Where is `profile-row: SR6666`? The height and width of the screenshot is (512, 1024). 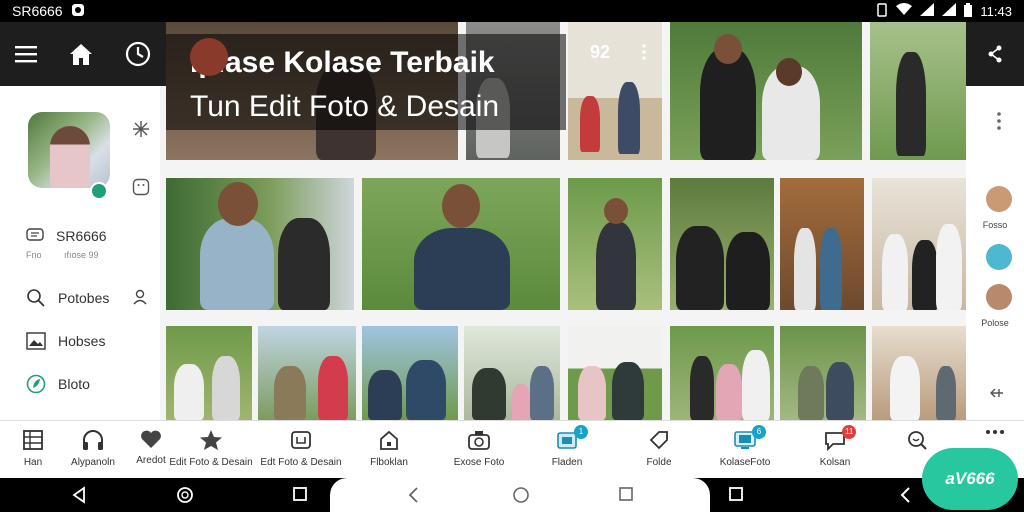
profile-row: SR6666 is located at coordinates (66, 236).